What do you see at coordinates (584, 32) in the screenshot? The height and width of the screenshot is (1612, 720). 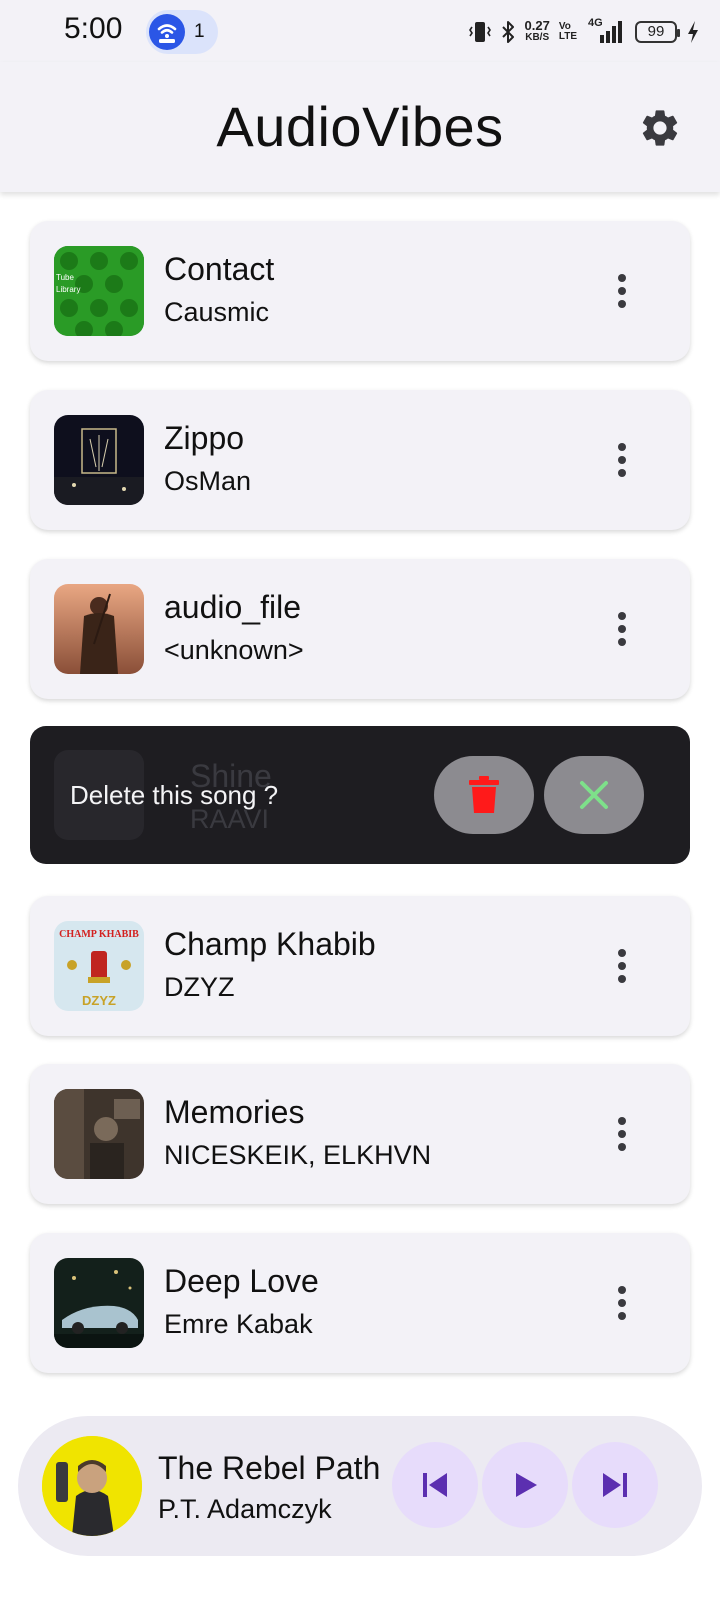 I see `status-icons: 0.27 KB/S Vo LTE 4G 99` at bounding box center [584, 32].